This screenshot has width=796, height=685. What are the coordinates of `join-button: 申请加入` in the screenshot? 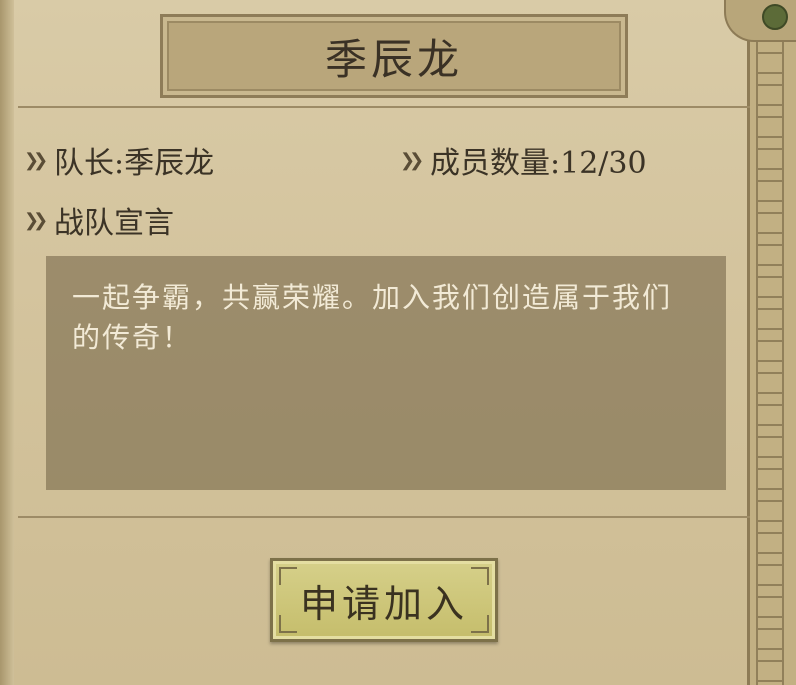 It's located at (384, 600).